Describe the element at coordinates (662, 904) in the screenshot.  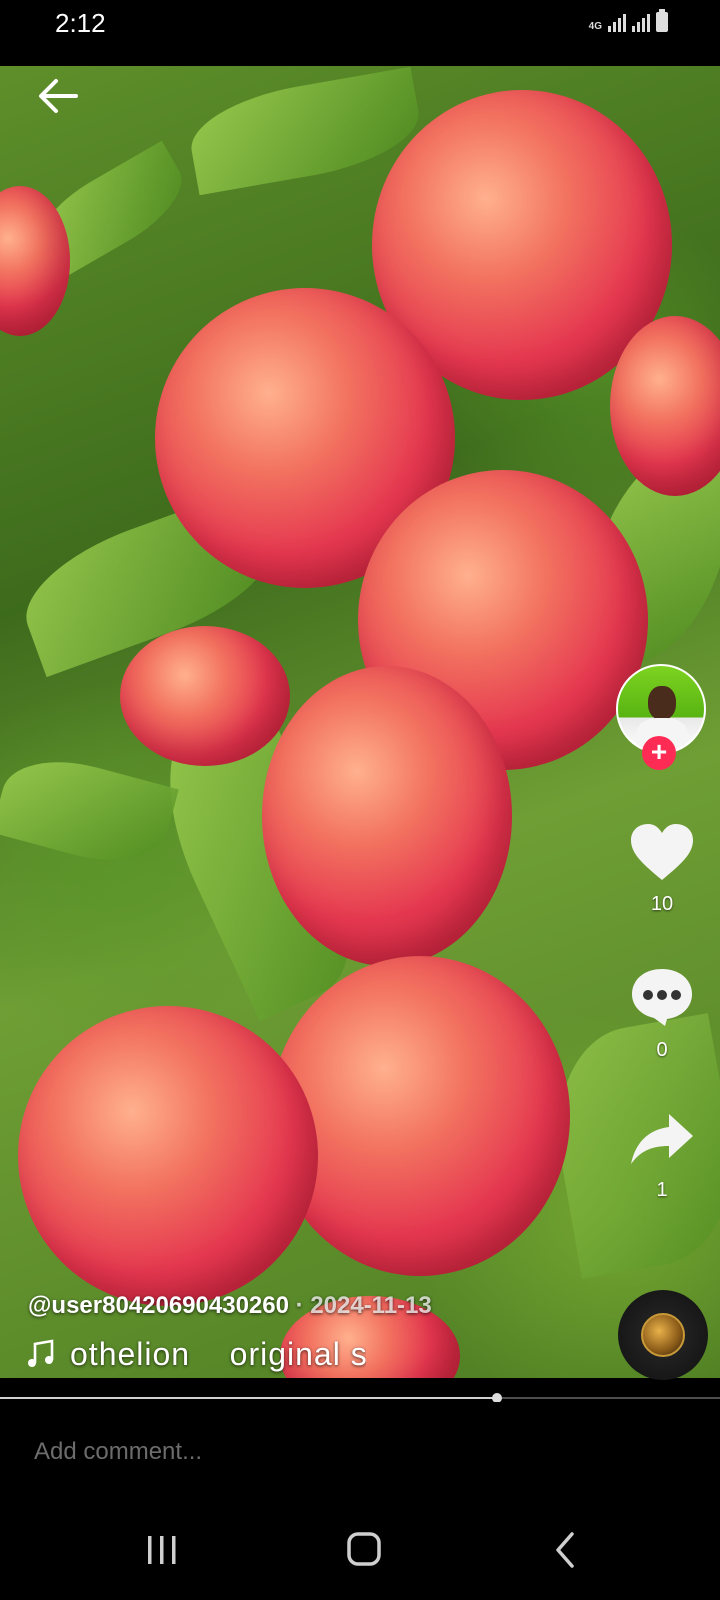
I see `like-count: 10` at that location.